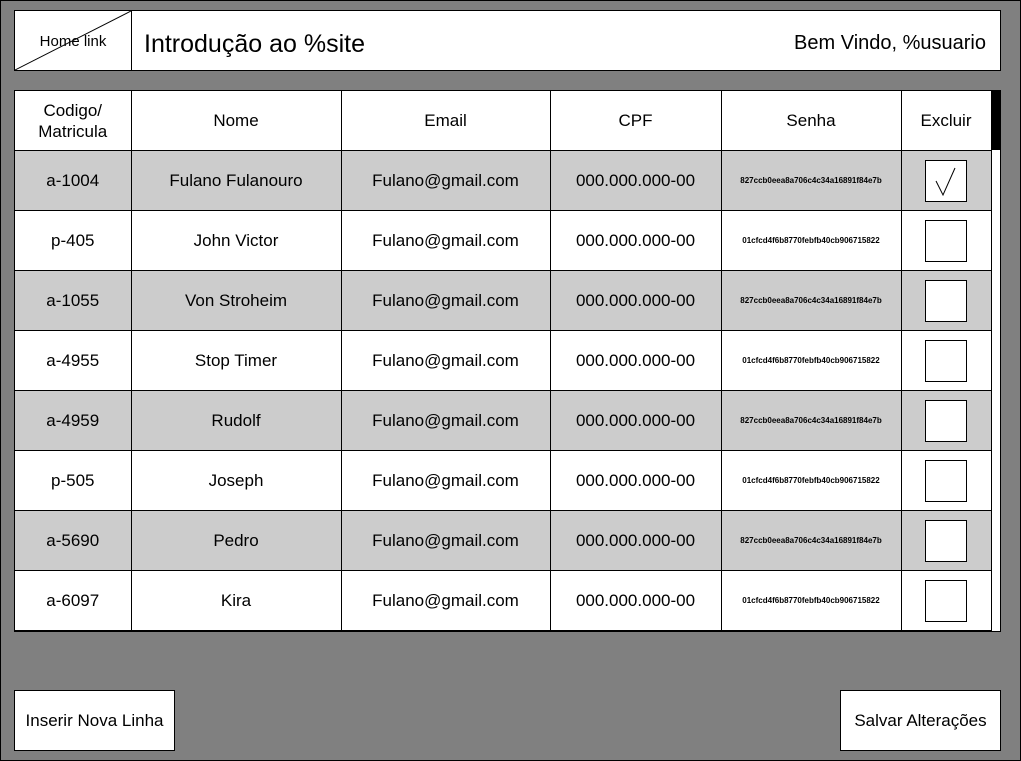 The image size is (1021, 761). Describe the element at coordinates (890, 43) in the screenshot. I see `welcome-message: Bem Vindo, %usuario` at that location.